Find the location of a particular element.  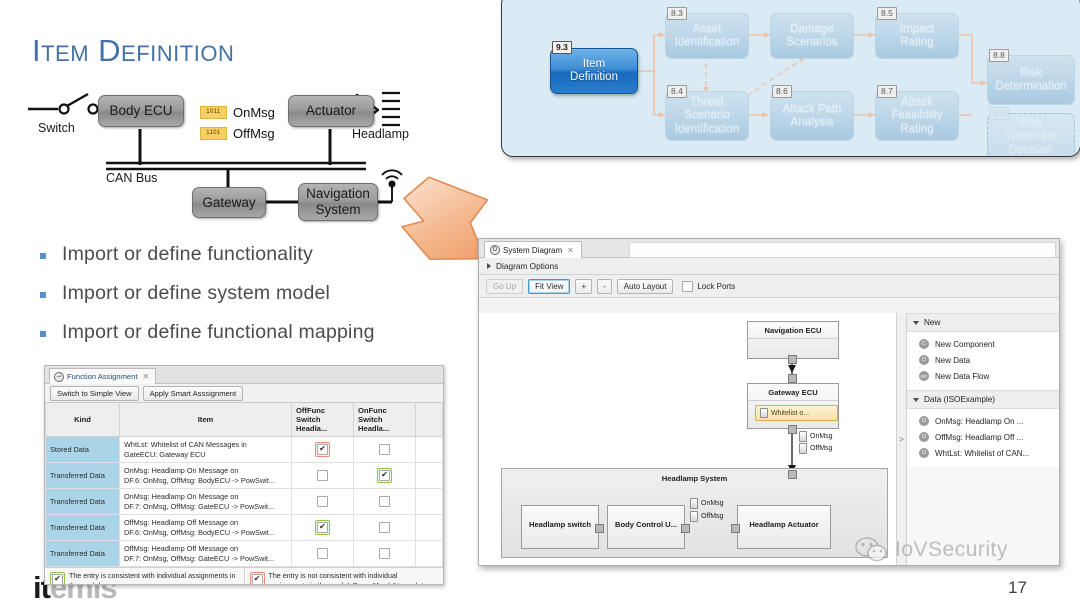

iso-node-risk-determination: Risk Determination is located at coordinates (1031, 80).